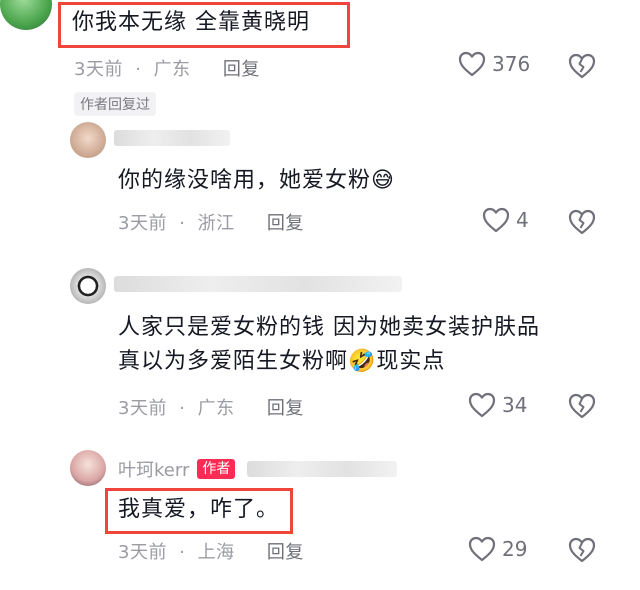 The image size is (640, 590). I want to click on like-count: 34, so click(515, 405).